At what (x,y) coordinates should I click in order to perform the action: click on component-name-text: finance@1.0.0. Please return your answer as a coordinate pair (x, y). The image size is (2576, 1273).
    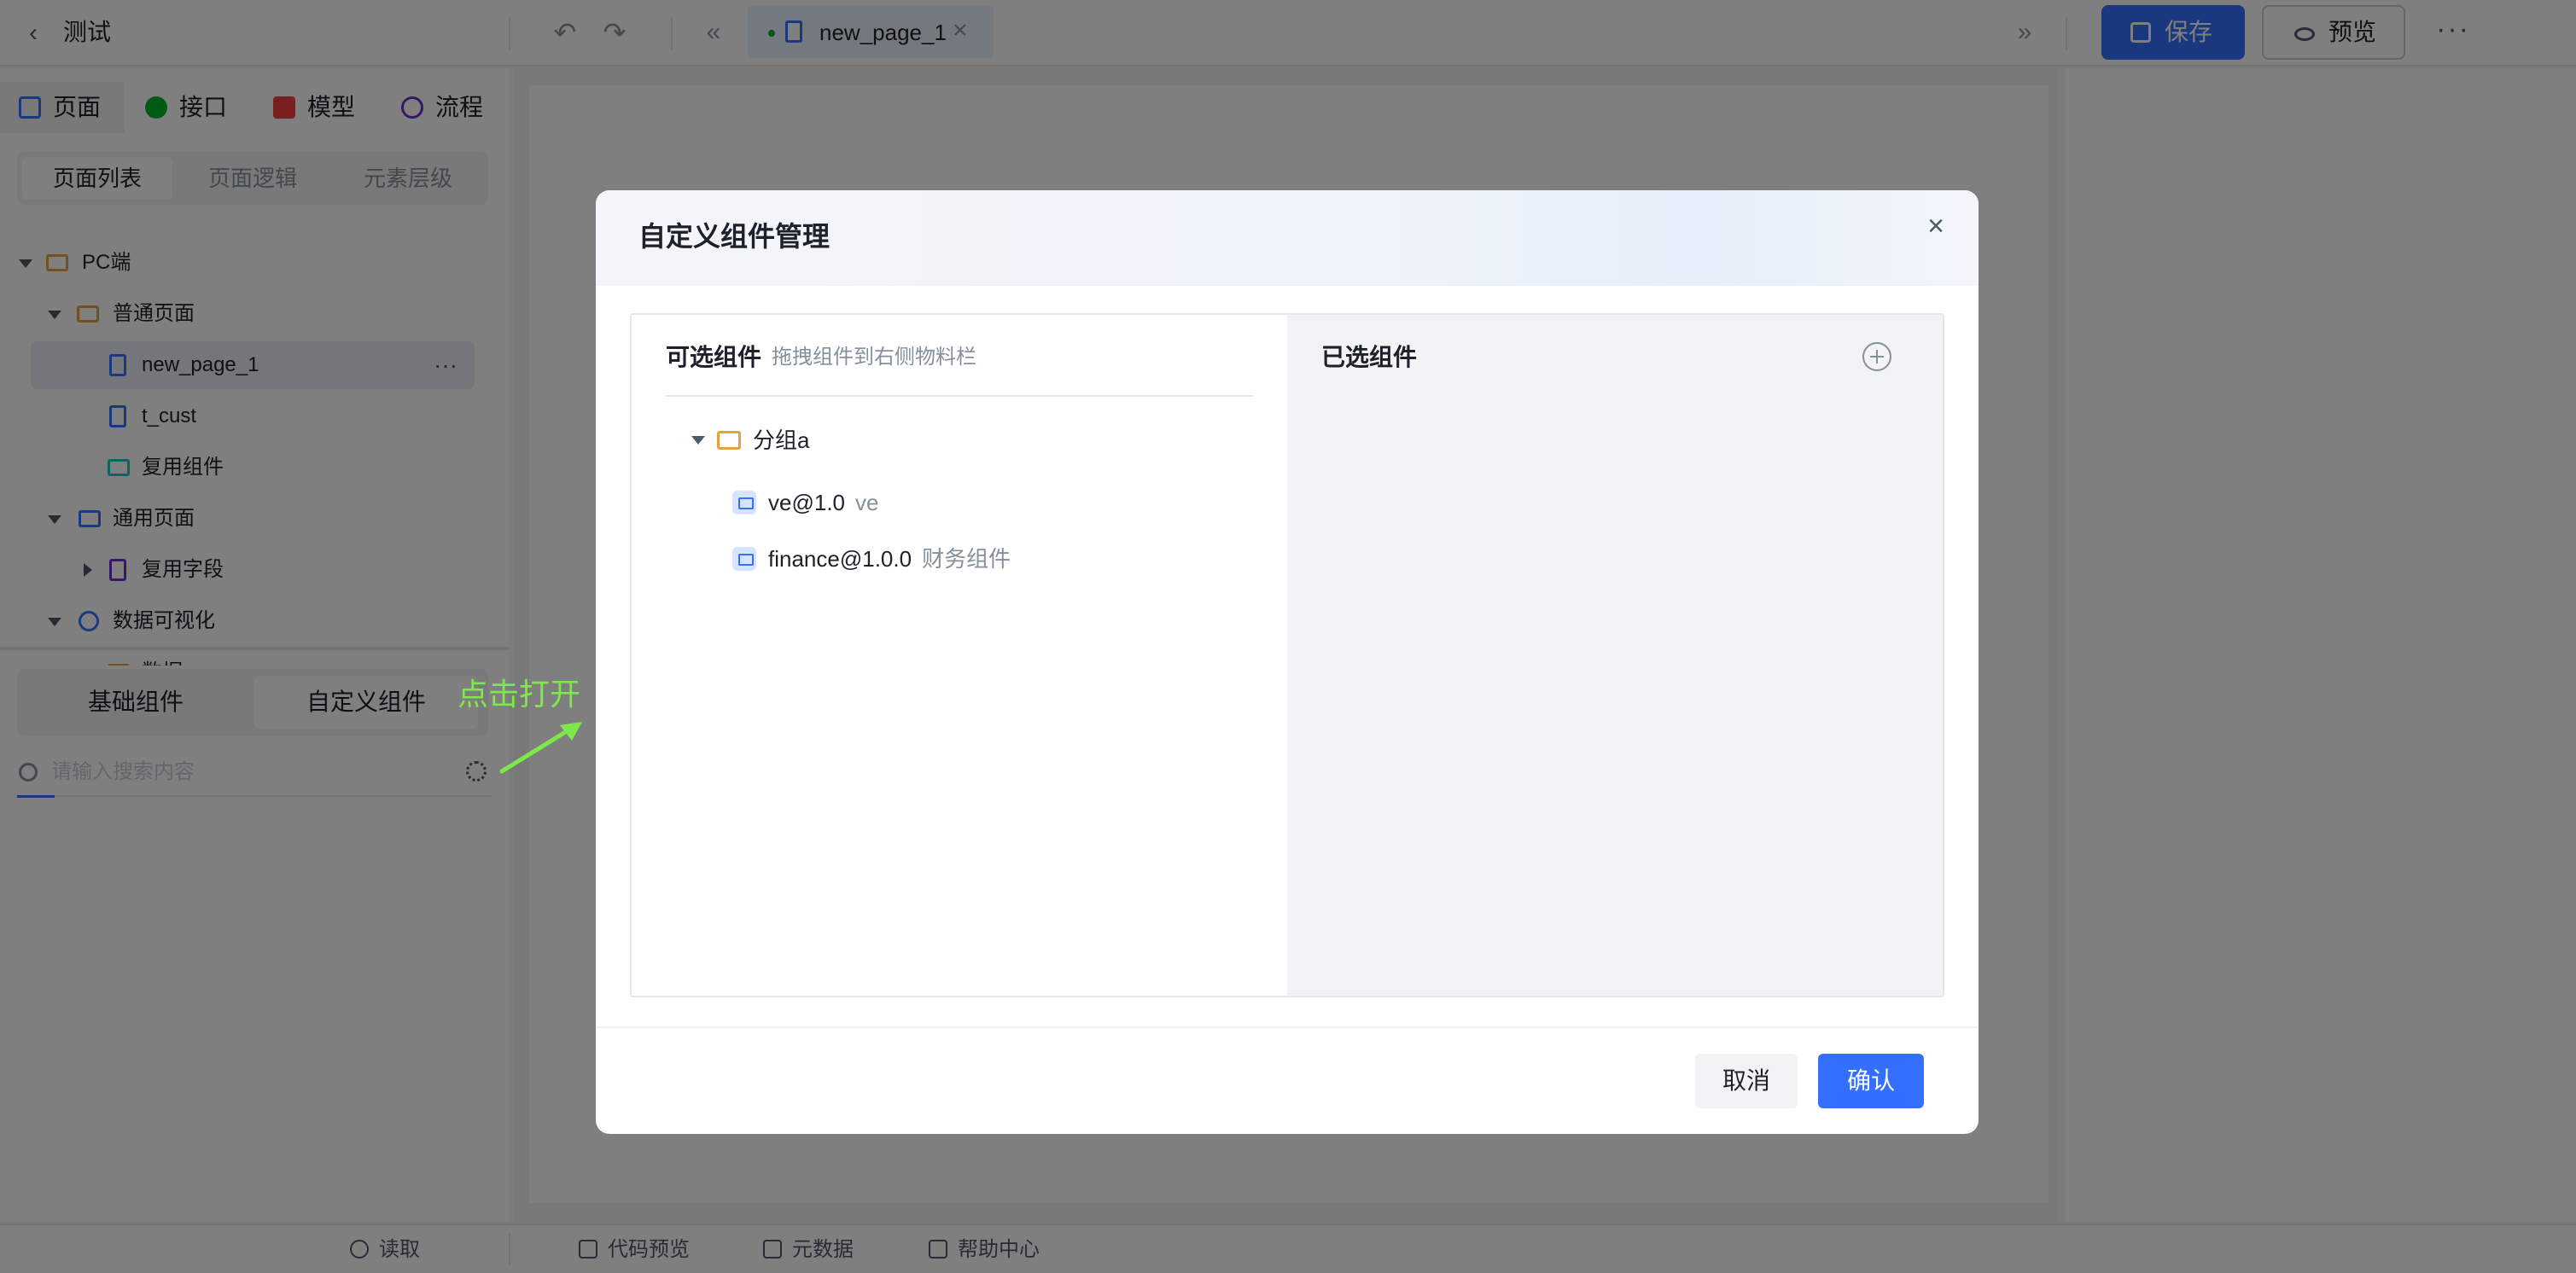
    Looking at the image, I should click on (840, 559).